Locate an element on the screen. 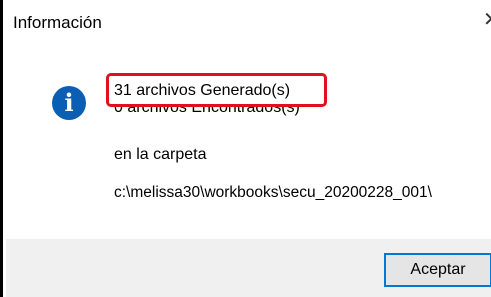  title-bar: Información ✕ is located at coordinates (248, 22).